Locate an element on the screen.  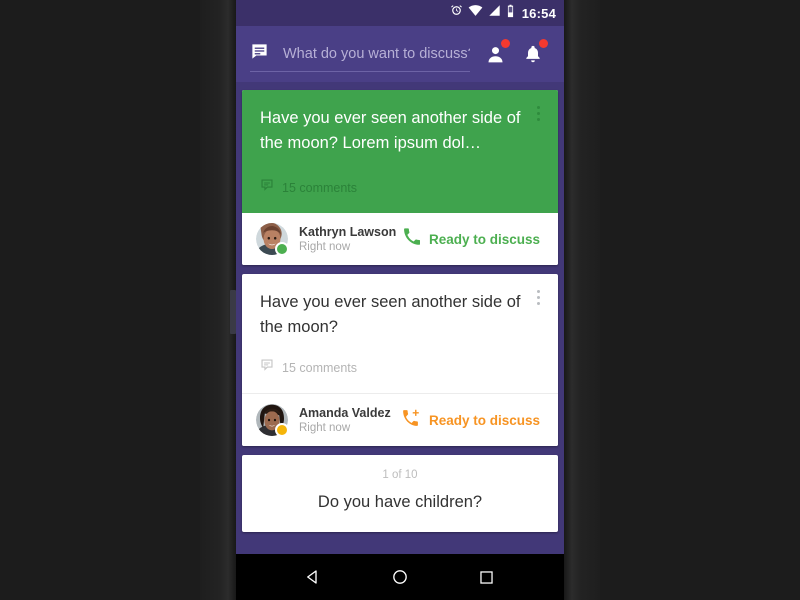
battery-icon is located at coordinates (510, 13).